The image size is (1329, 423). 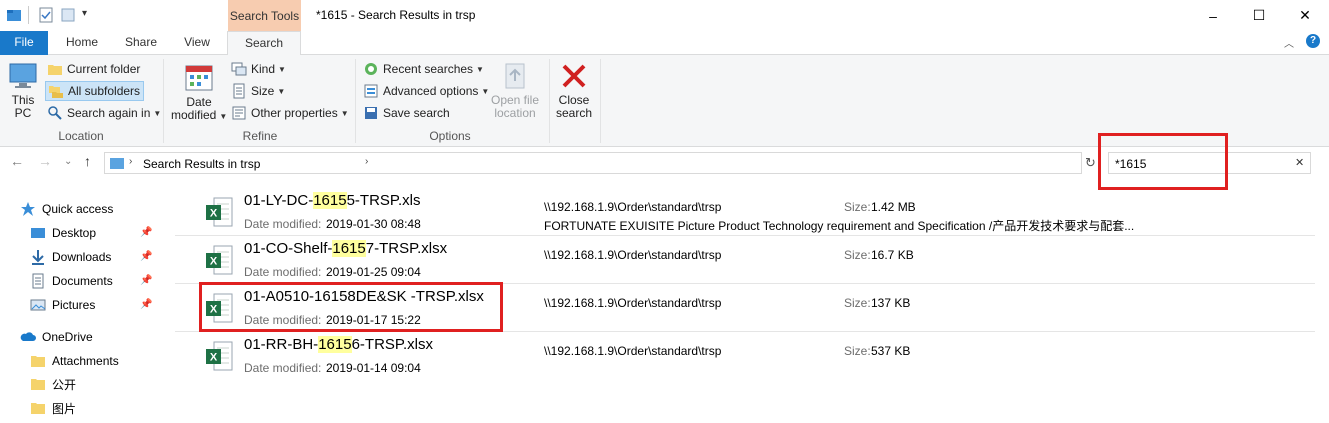 I want to click on file-name: 01-LY-DC-16155-TRSP.xls, so click(x=332, y=200).